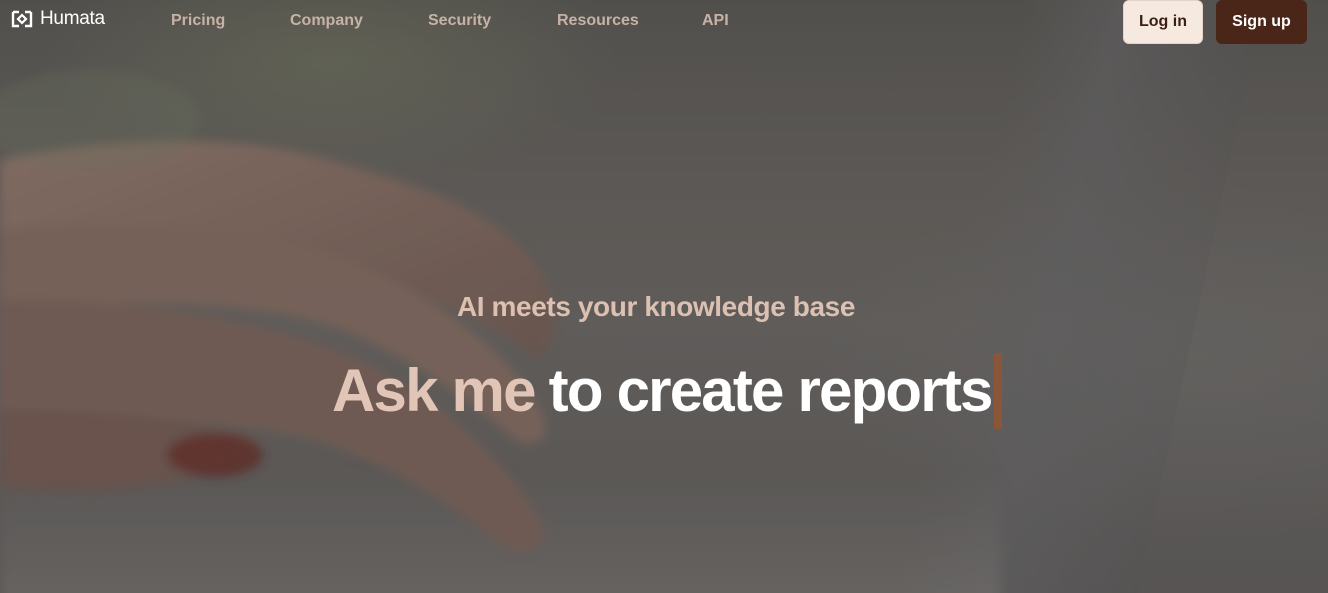 The width and height of the screenshot is (1328, 593). I want to click on login-button: Log in, so click(1163, 22).